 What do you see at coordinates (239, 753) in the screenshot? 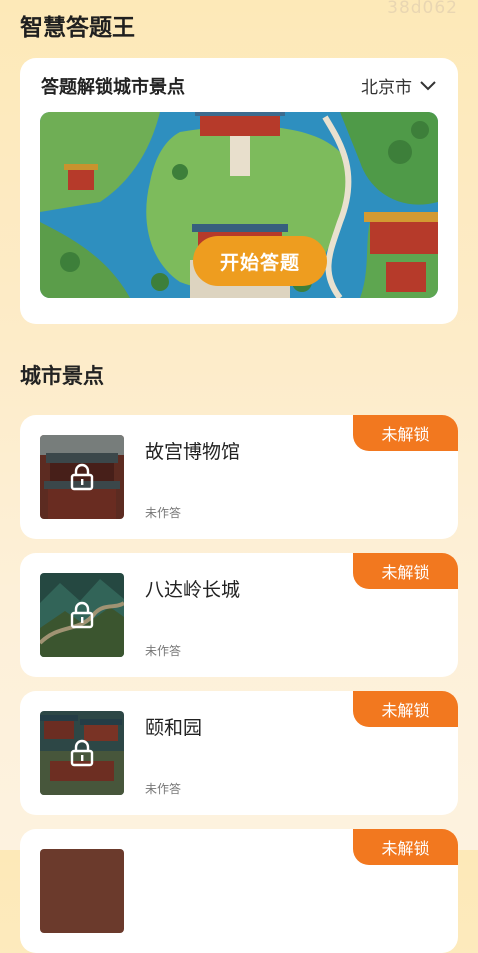
I see `spot-card: 颐和园 未作答 未解锁` at bounding box center [239, 753].